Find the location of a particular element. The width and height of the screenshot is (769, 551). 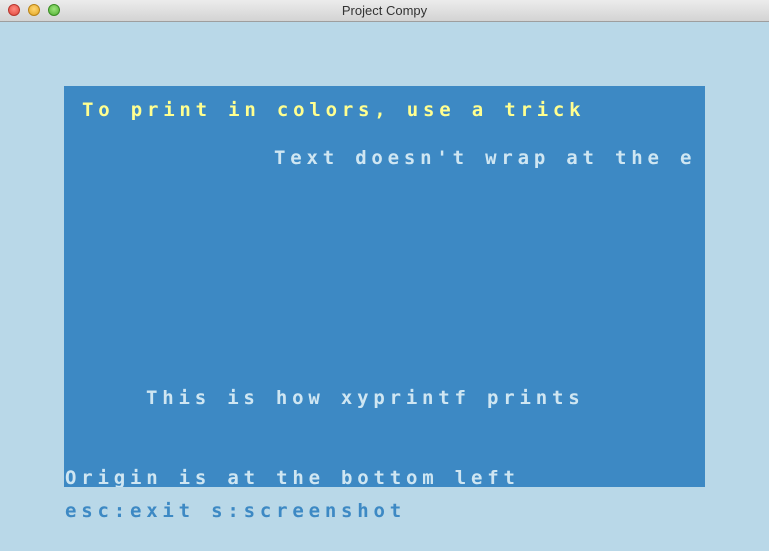

window-title: Project Compy is located at coordinates (384, 10).